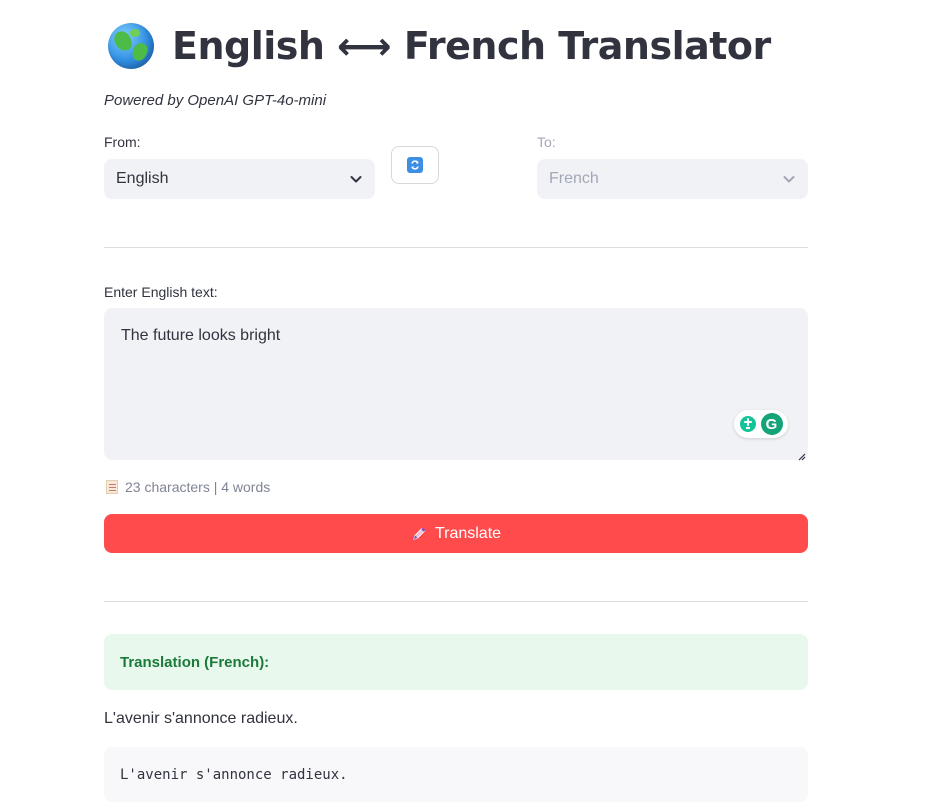 The height and width of the screenshot is (810, 928). I want to click on page-header: English ⟷ French Translator, so click(439, 46).